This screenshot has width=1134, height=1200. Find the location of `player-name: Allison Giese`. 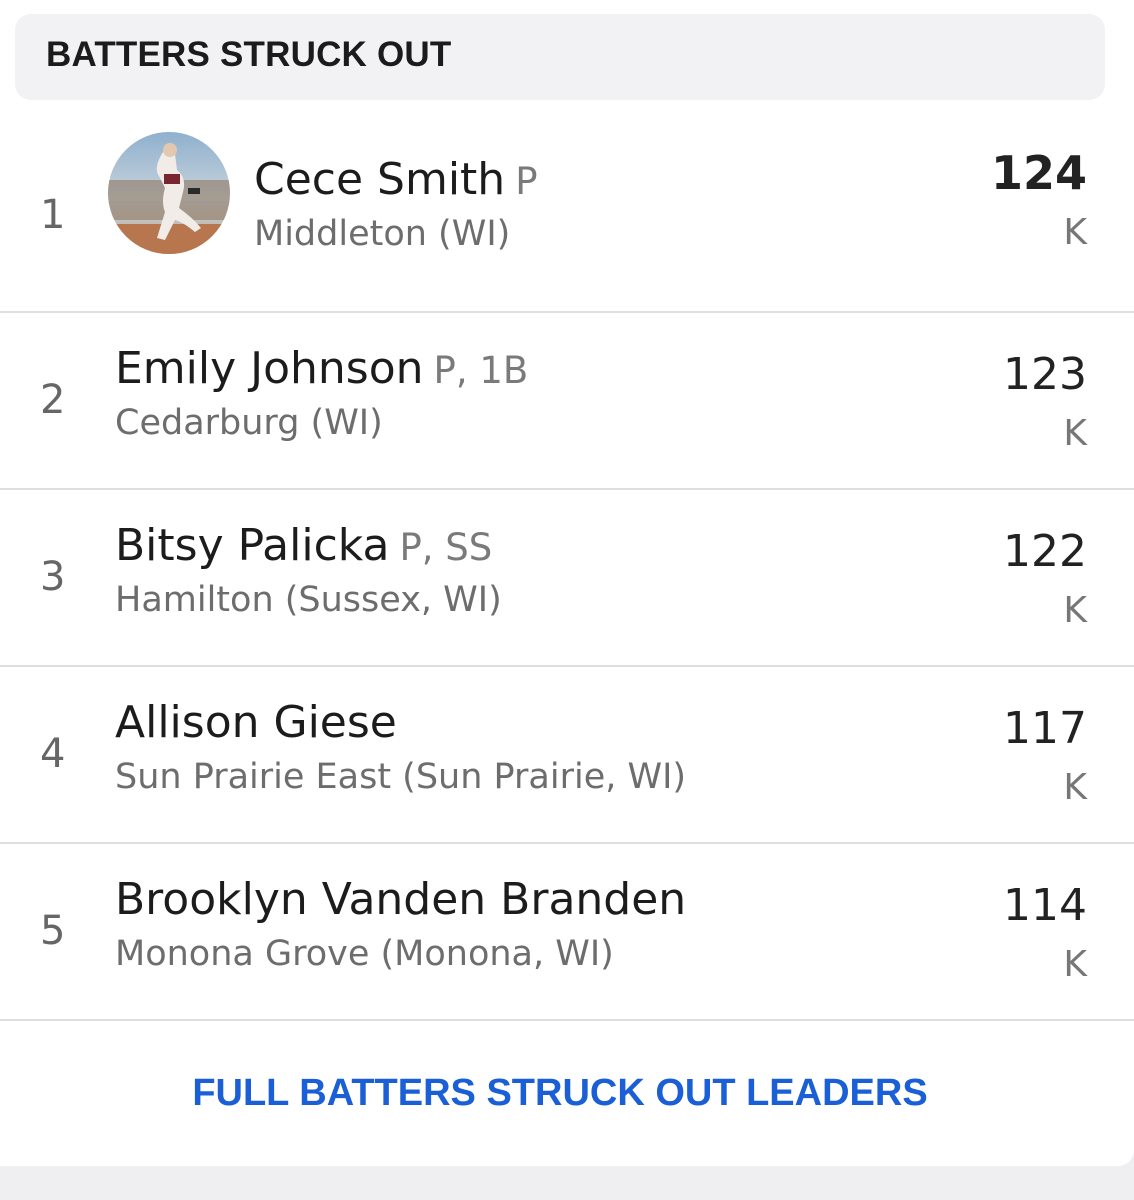

player-name: Allison Giese is located at coordinates (256, 722).